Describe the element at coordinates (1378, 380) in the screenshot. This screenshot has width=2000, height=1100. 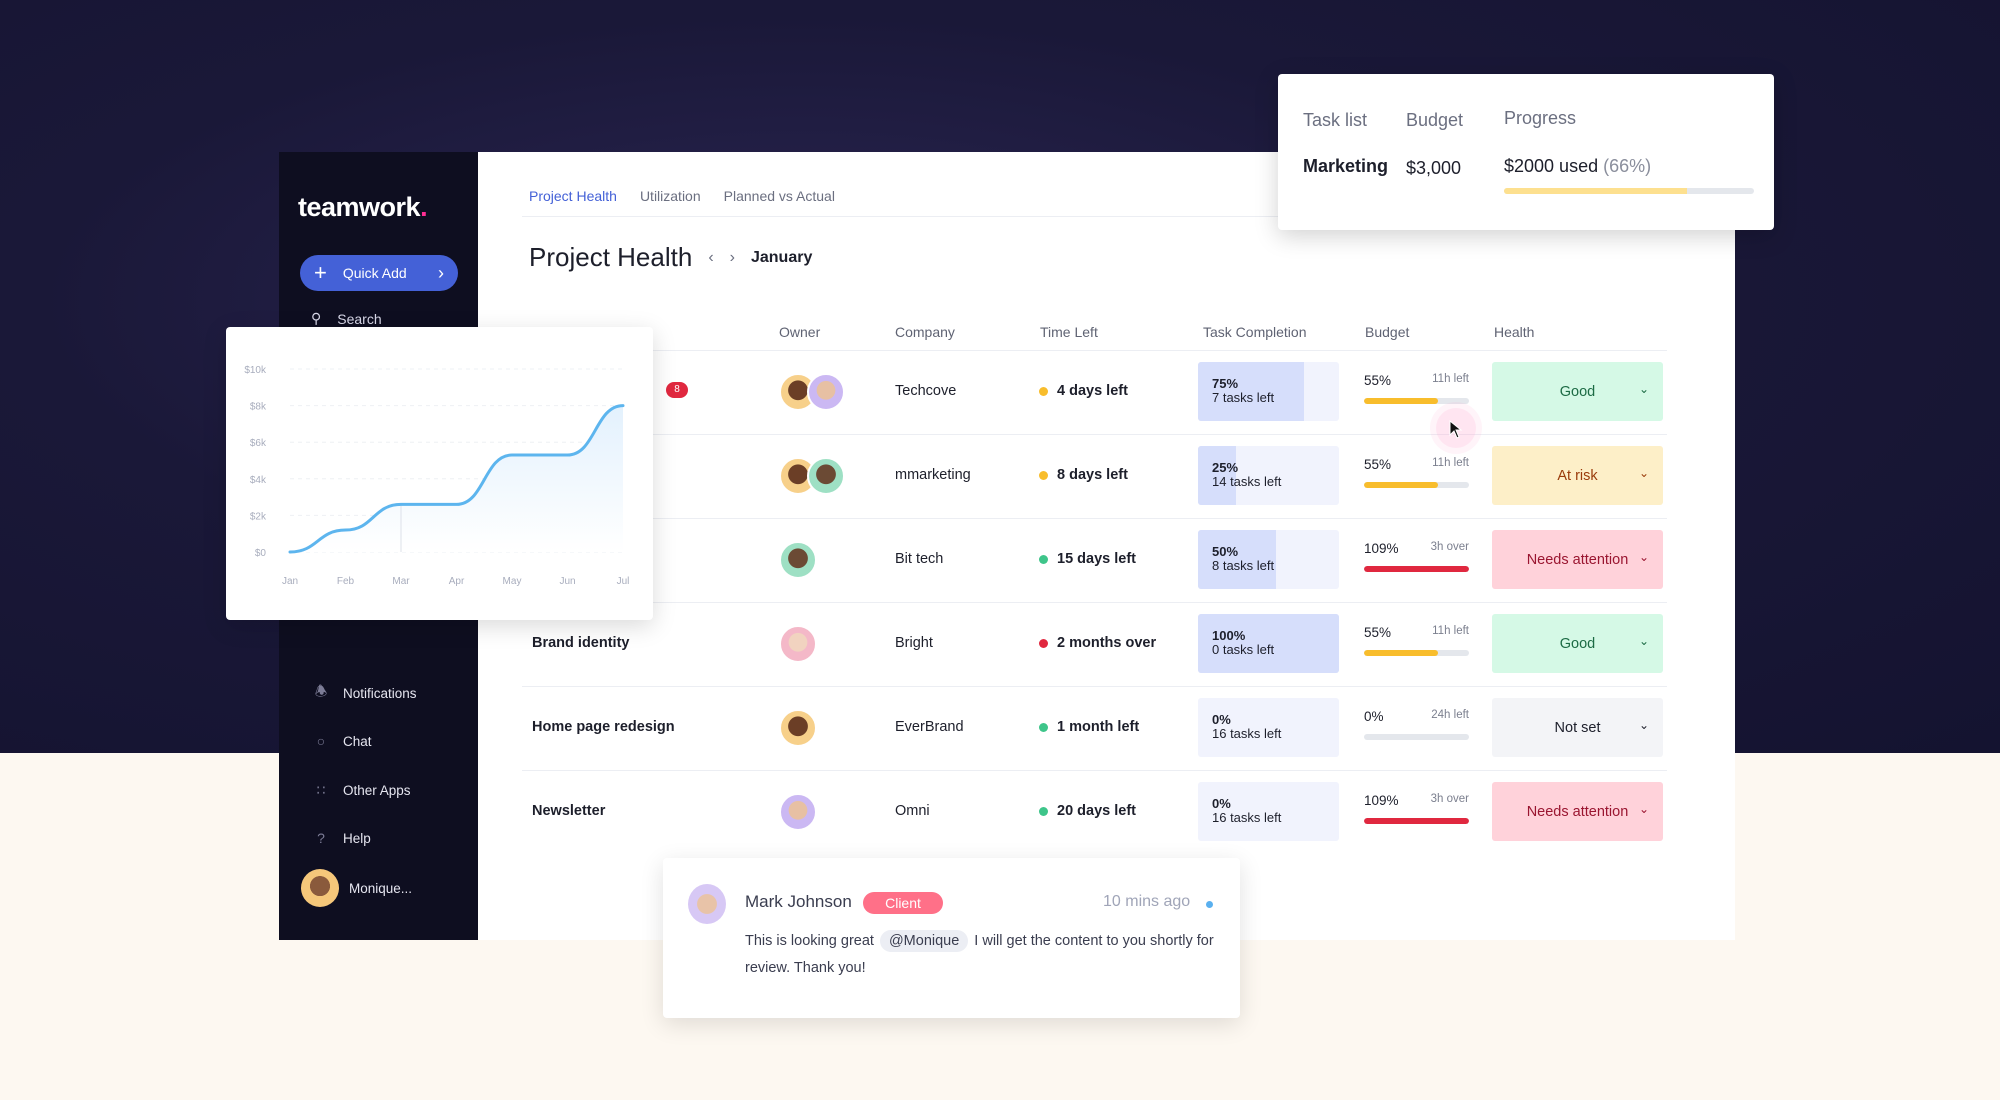
I see `budget-percent: 55%` at that location.